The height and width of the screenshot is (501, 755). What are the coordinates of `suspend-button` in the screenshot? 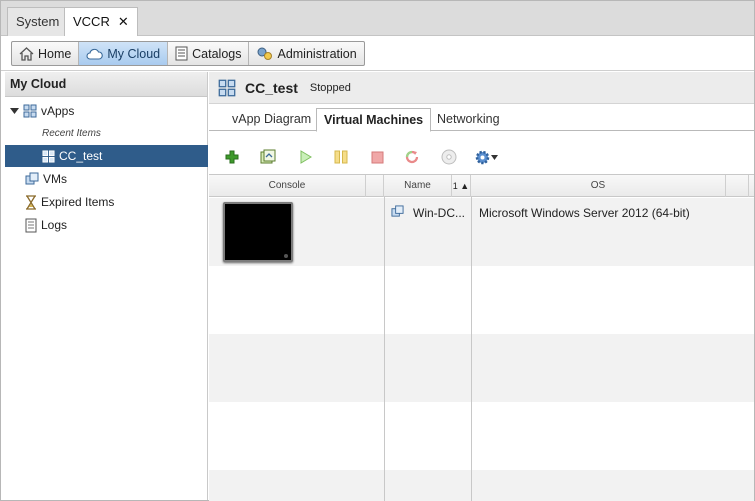 It's located at (341, 157).